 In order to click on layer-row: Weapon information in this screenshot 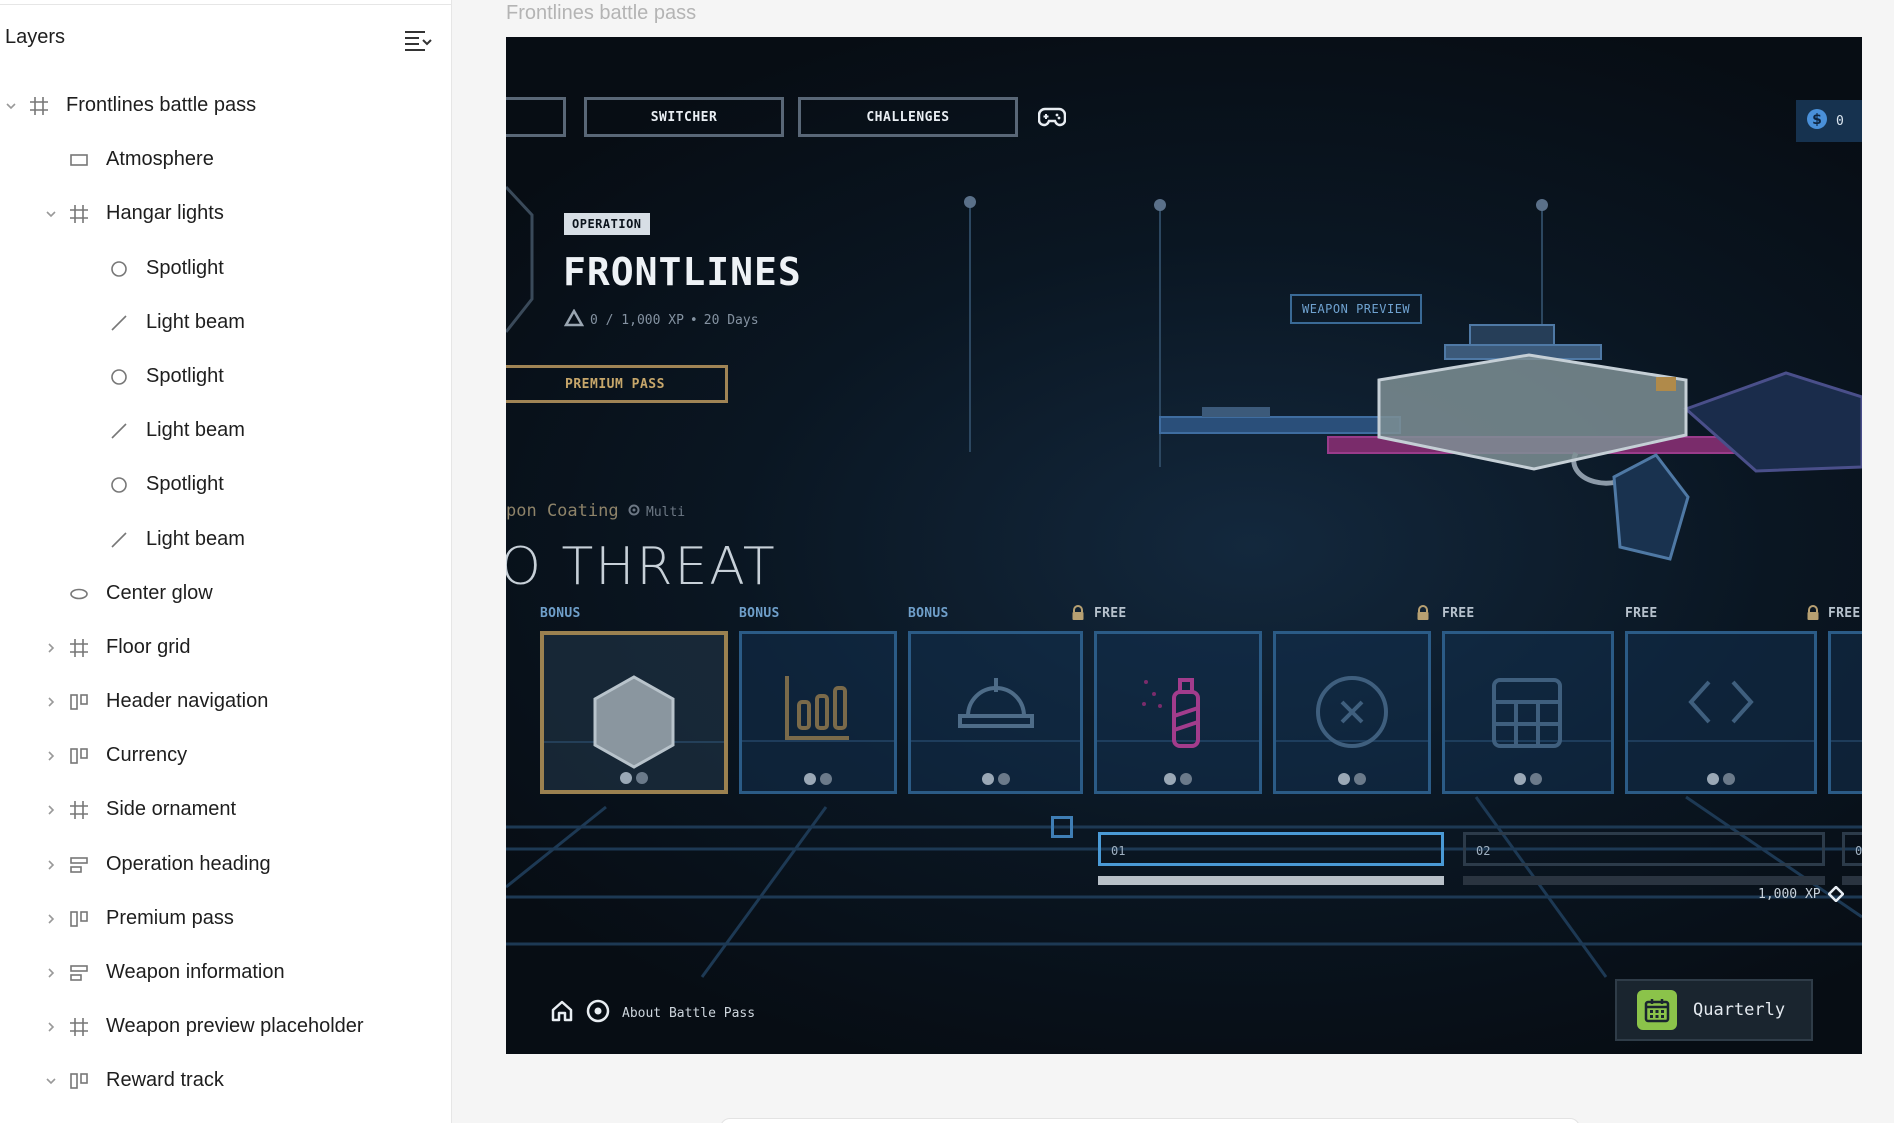, I will do `click(226, 973)`.